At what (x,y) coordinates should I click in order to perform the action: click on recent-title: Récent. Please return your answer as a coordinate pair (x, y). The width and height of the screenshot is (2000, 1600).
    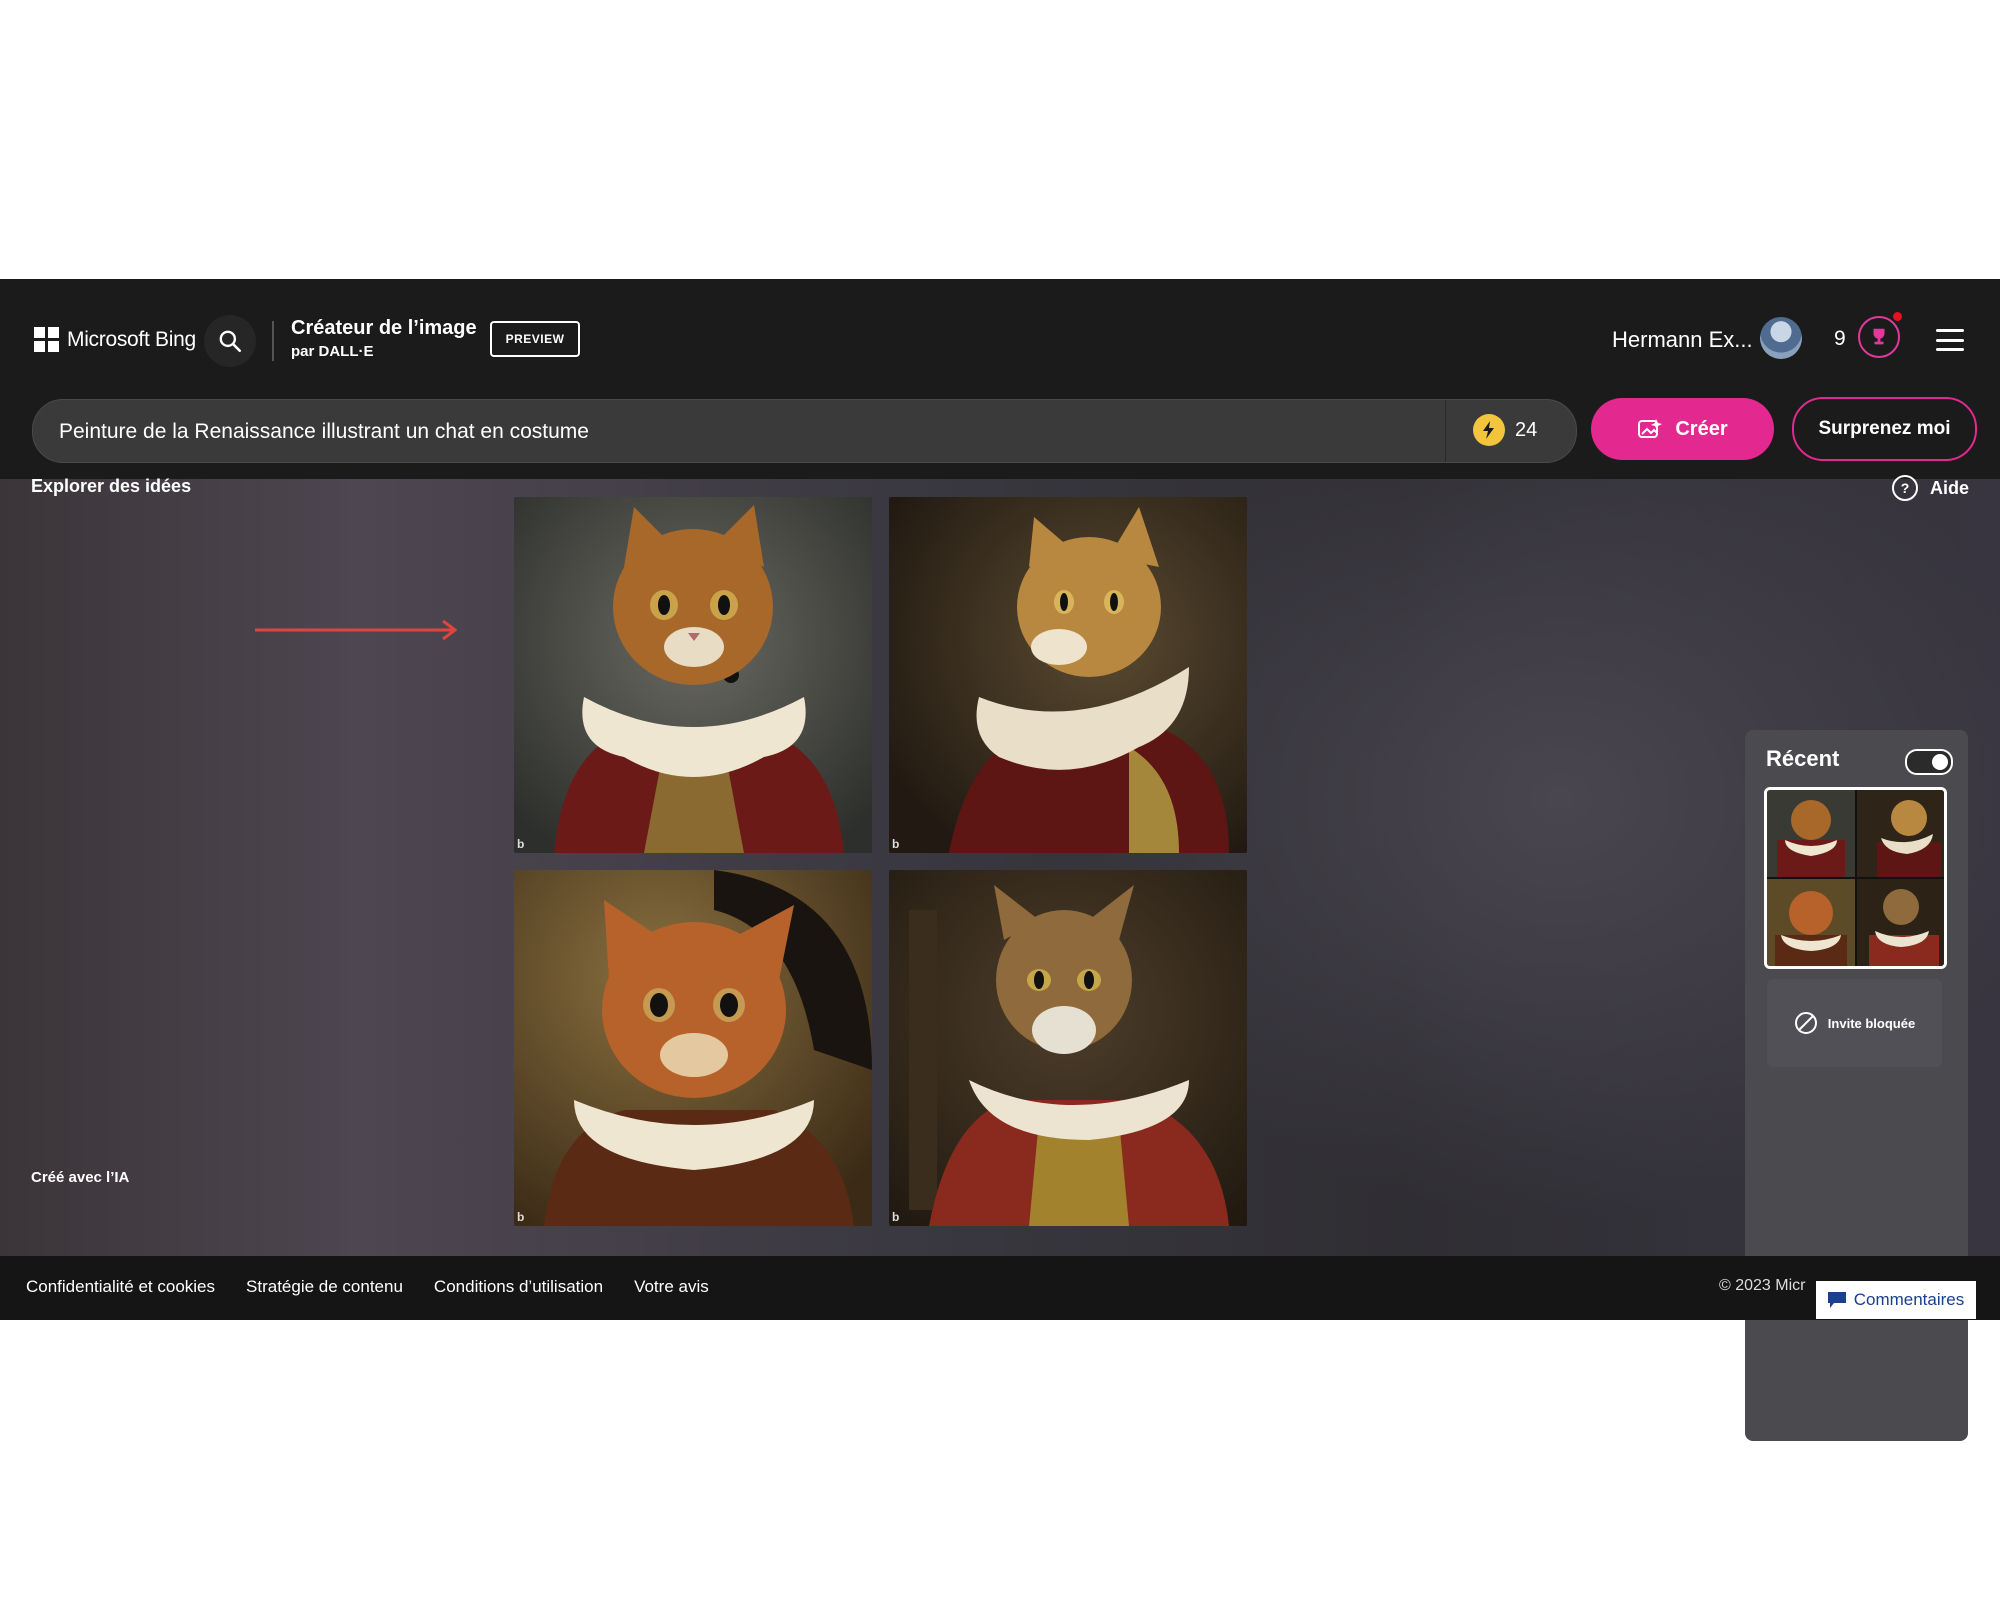
    Looking at the image, I should click on (1803, 758).